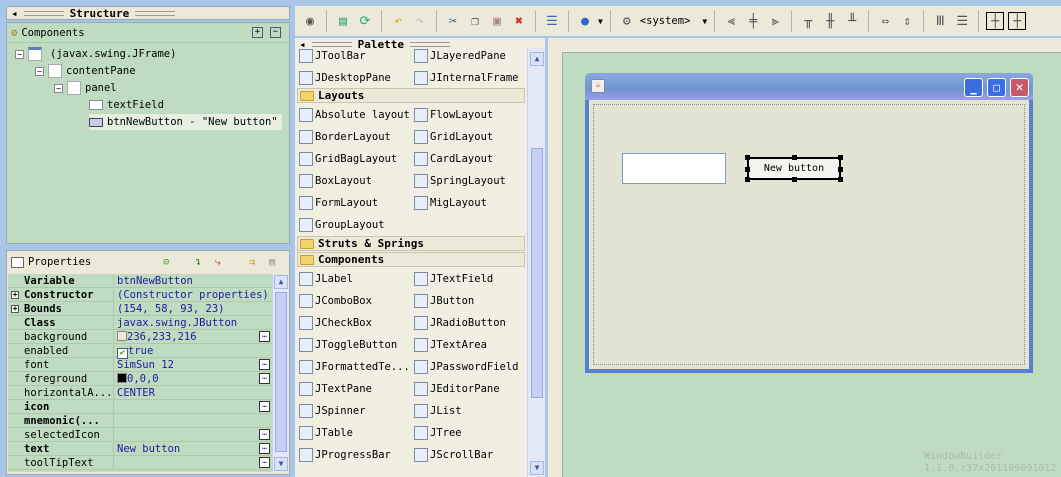 The width and height of the screenshot is (1061, 477). What do you see at coordinates (460, 323) in the screenshot?
I see `palette-item: JRadioButton` at bounding box center [460, 323].